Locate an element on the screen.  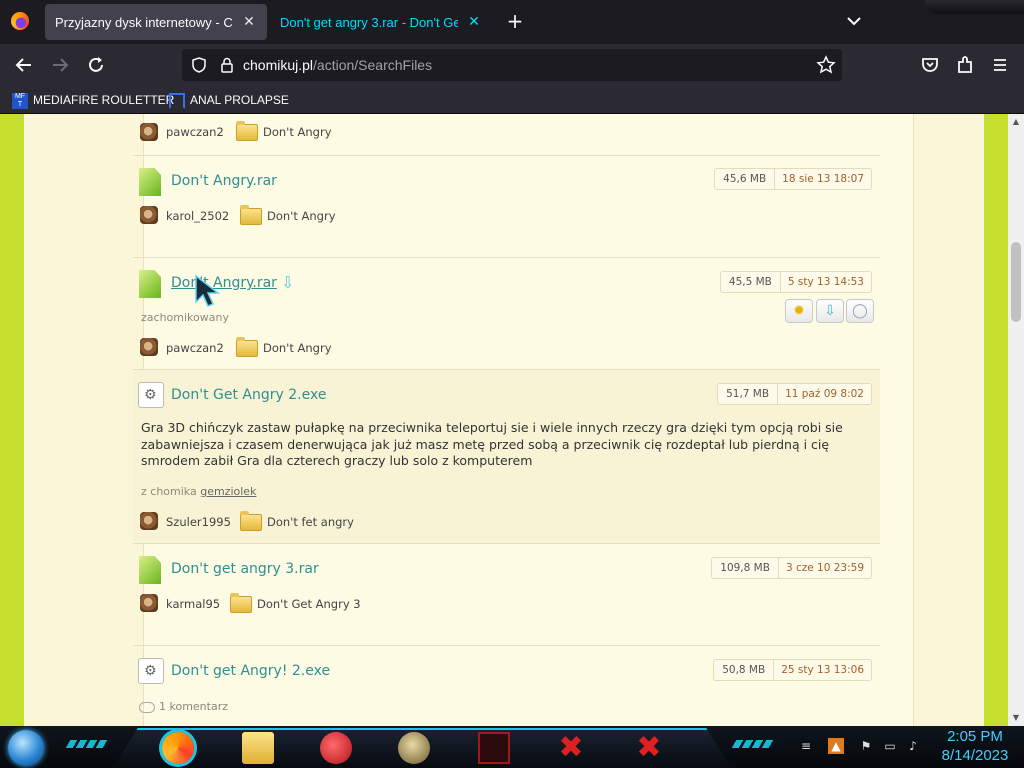
file-meta: 109,8 MB 3 cze 10 23:59 is located at coordinates (791, 568).